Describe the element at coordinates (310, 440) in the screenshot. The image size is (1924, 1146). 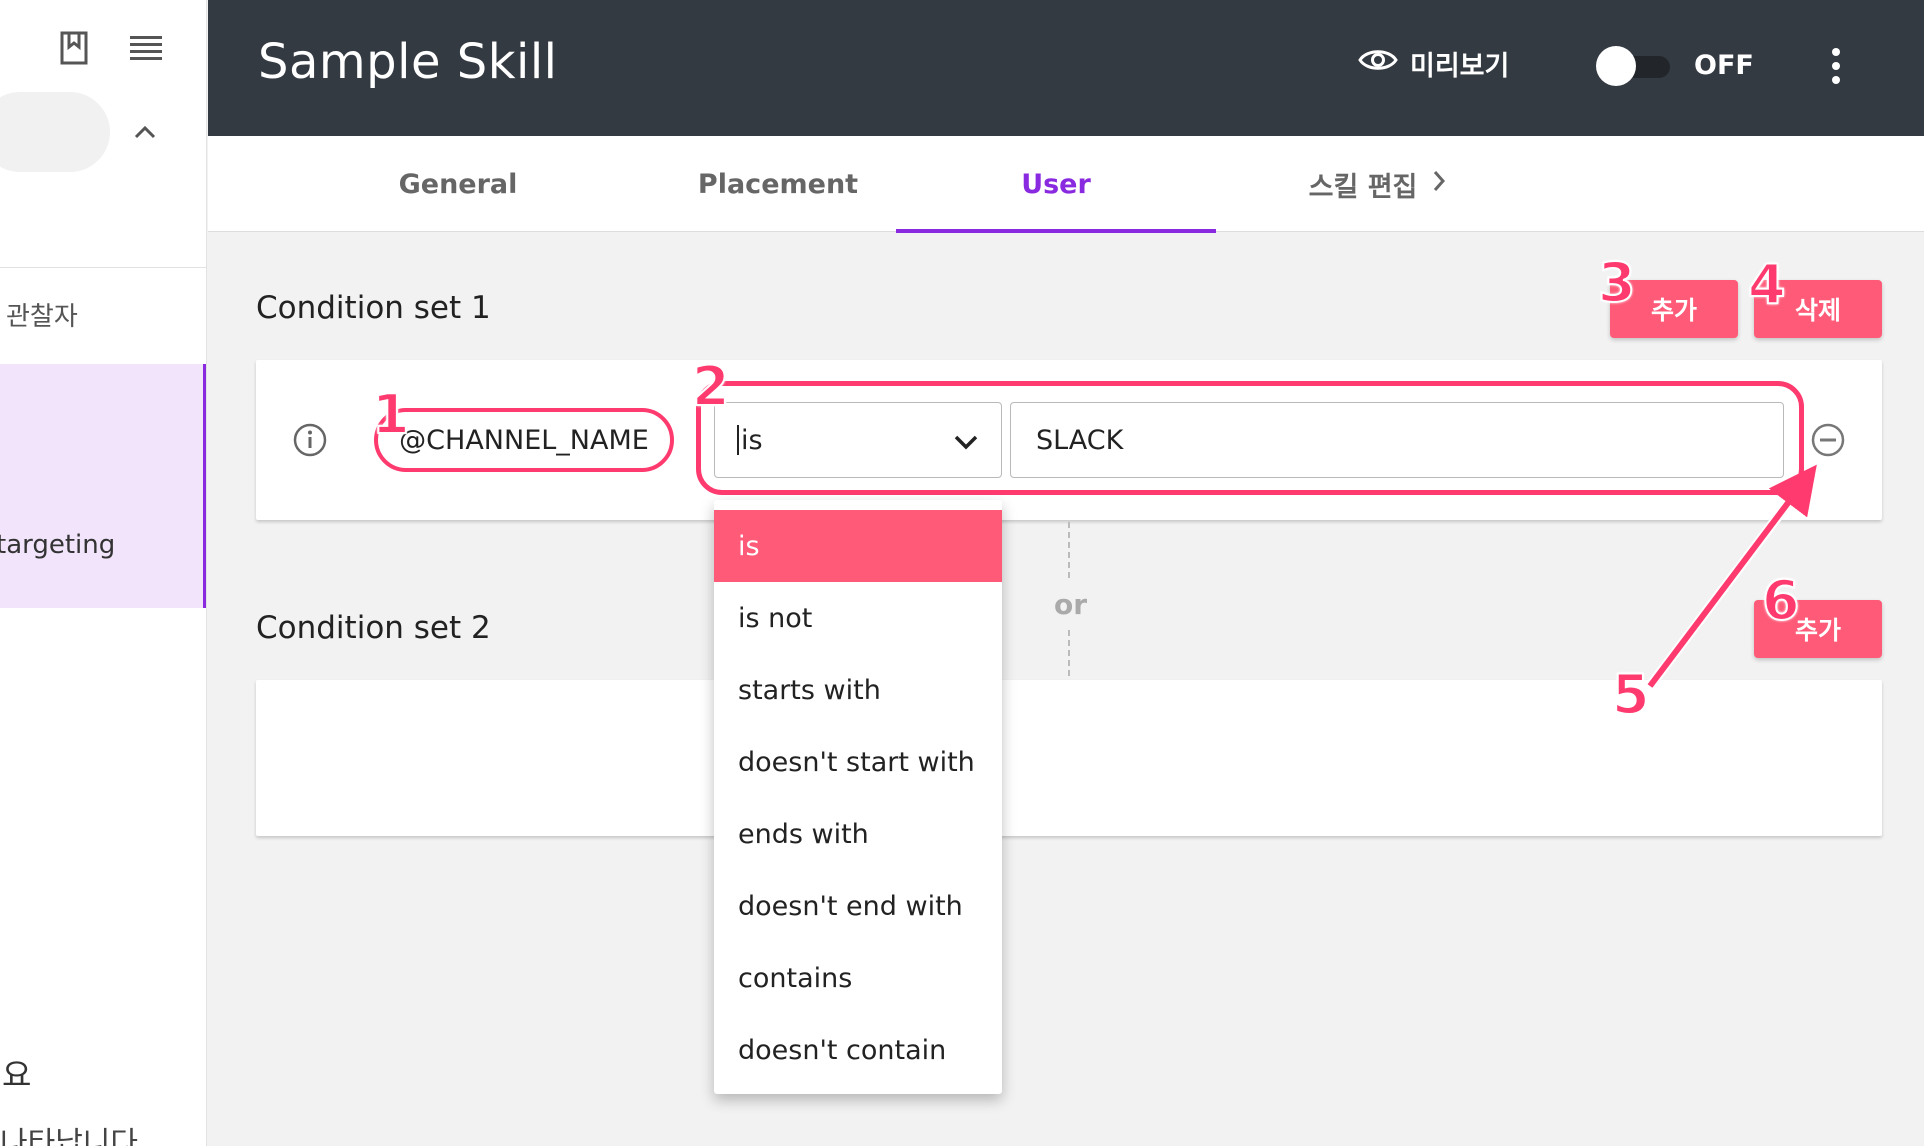
I see `info-icon` at that location.